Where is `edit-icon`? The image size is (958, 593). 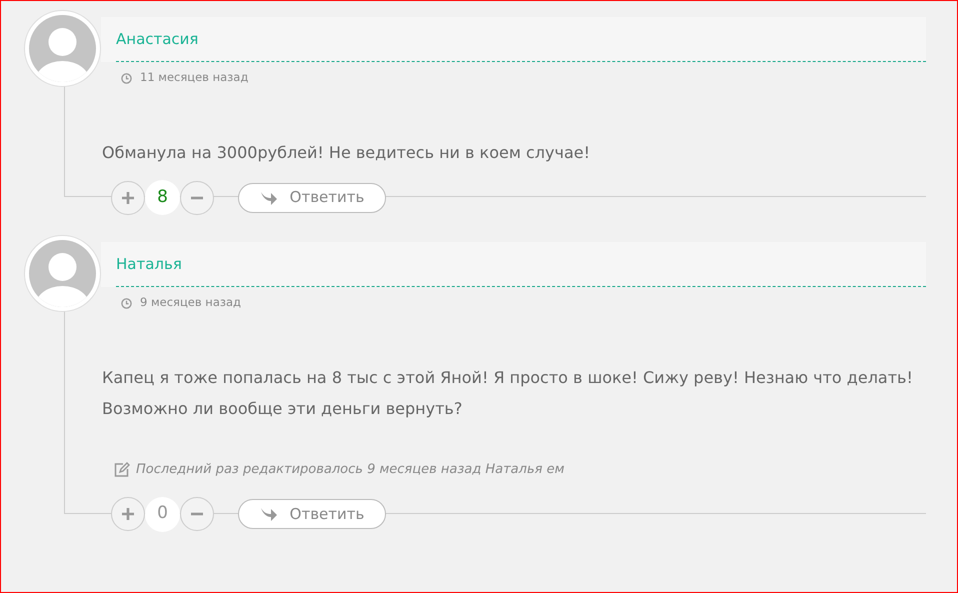 edit-icon is located at coordinates (122, 470).